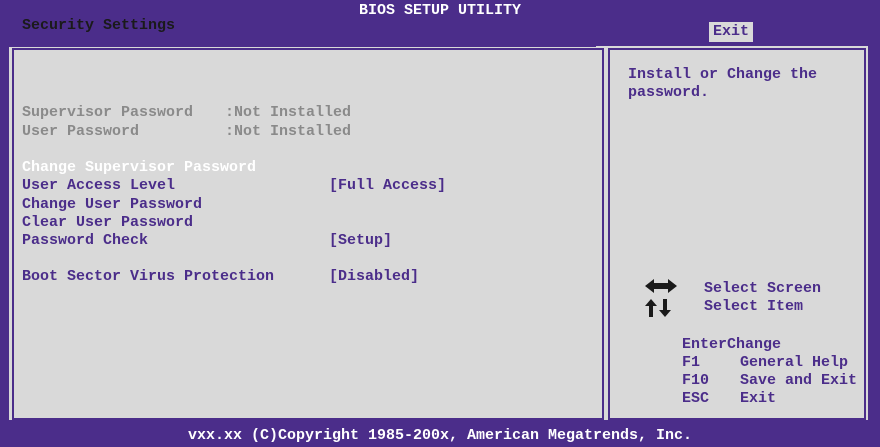 The width and height of the screenshot is (880, 447). Describe the element at coordinates (148, 277) in the screenshot. I see `boot-sector-virus-protection-item: Boot Sector Virus Protection` at that location.